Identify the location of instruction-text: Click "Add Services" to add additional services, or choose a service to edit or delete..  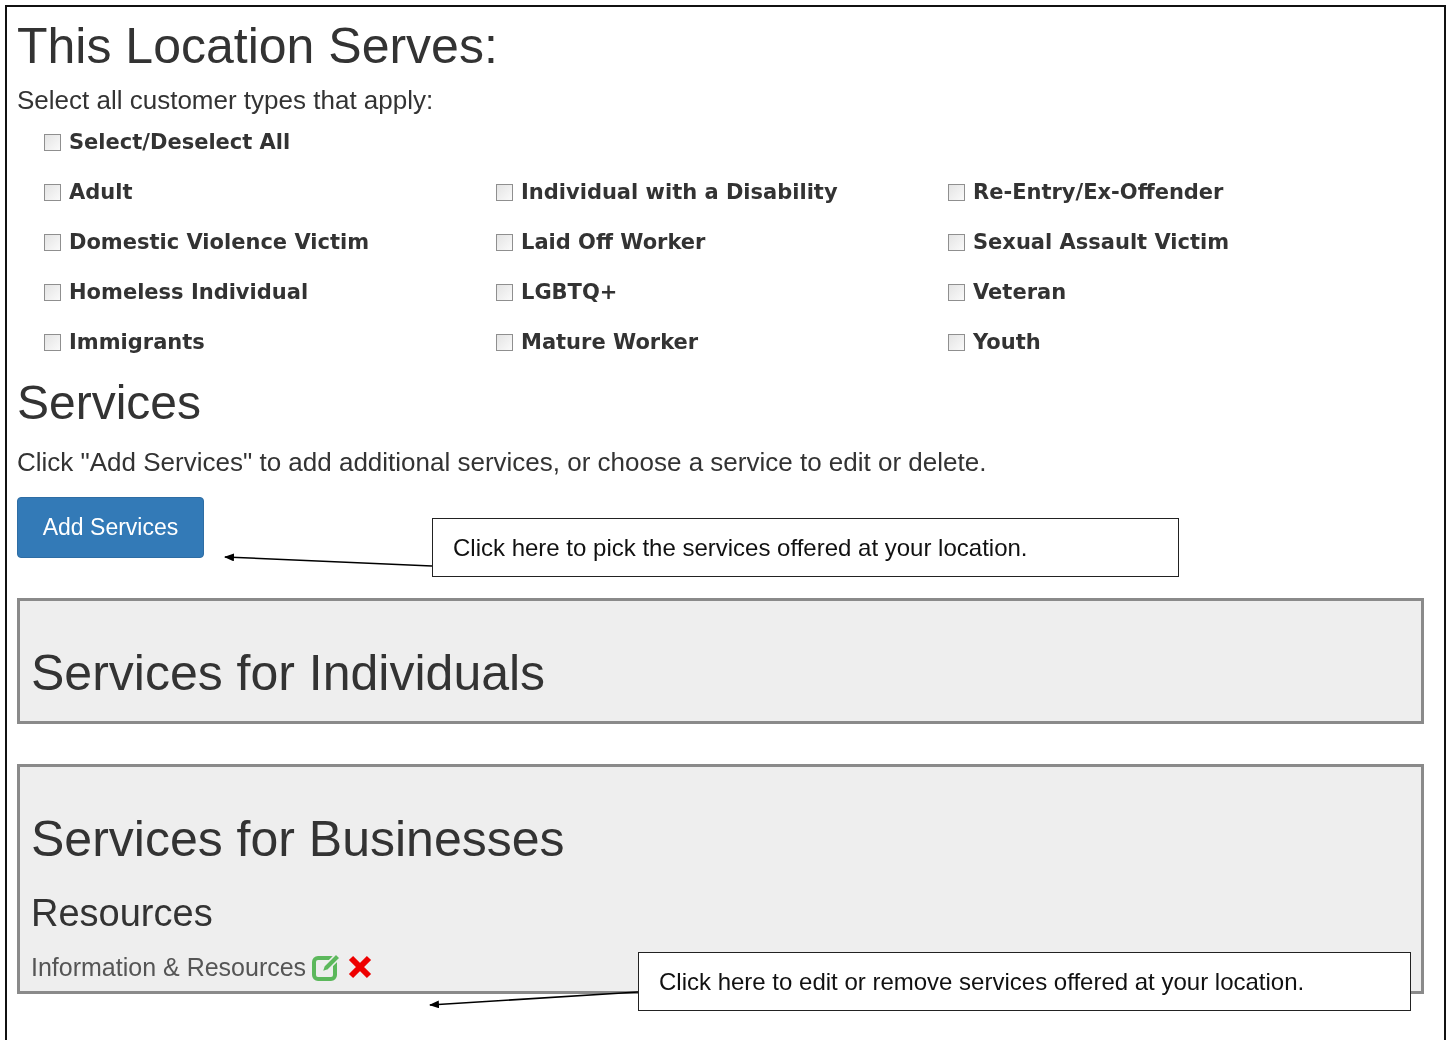
(502, 462).